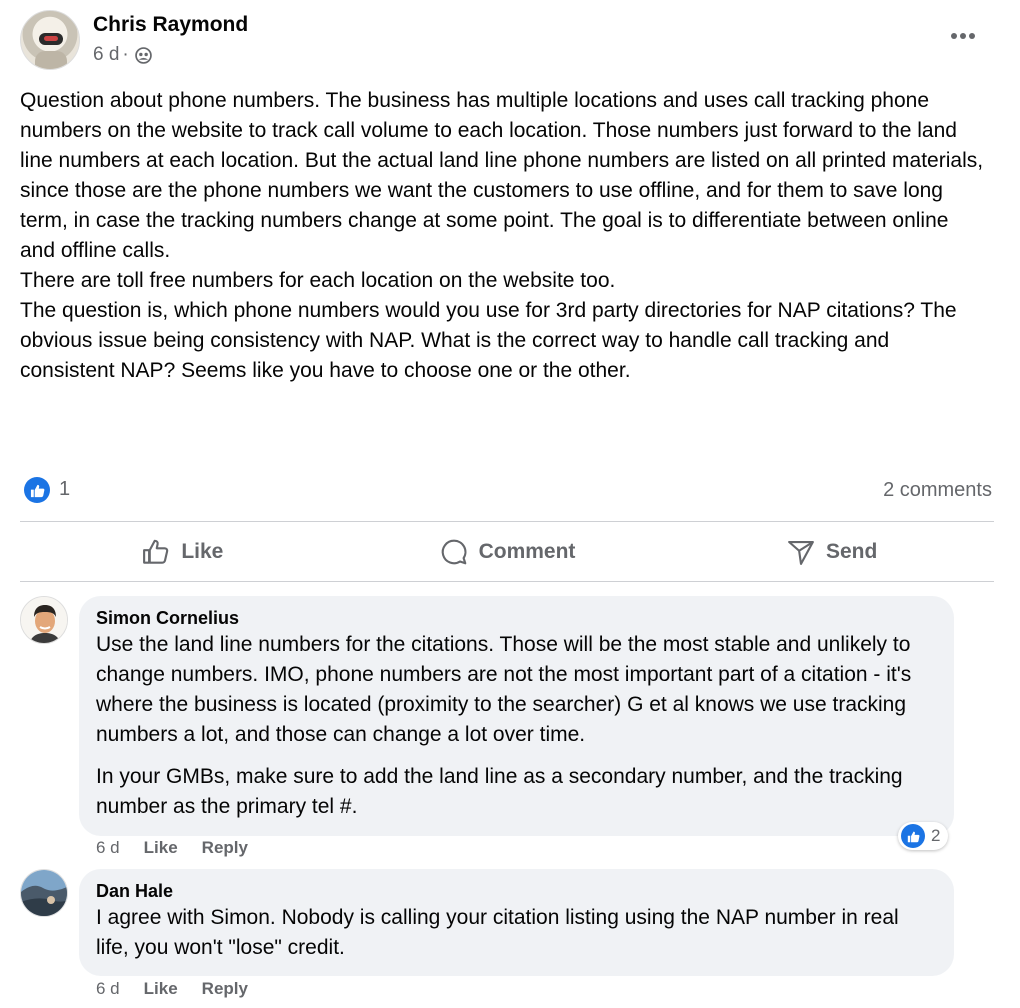 This screenshot has width=1020, height=1008. I want to click on like-button: Like, so click(182, 552).